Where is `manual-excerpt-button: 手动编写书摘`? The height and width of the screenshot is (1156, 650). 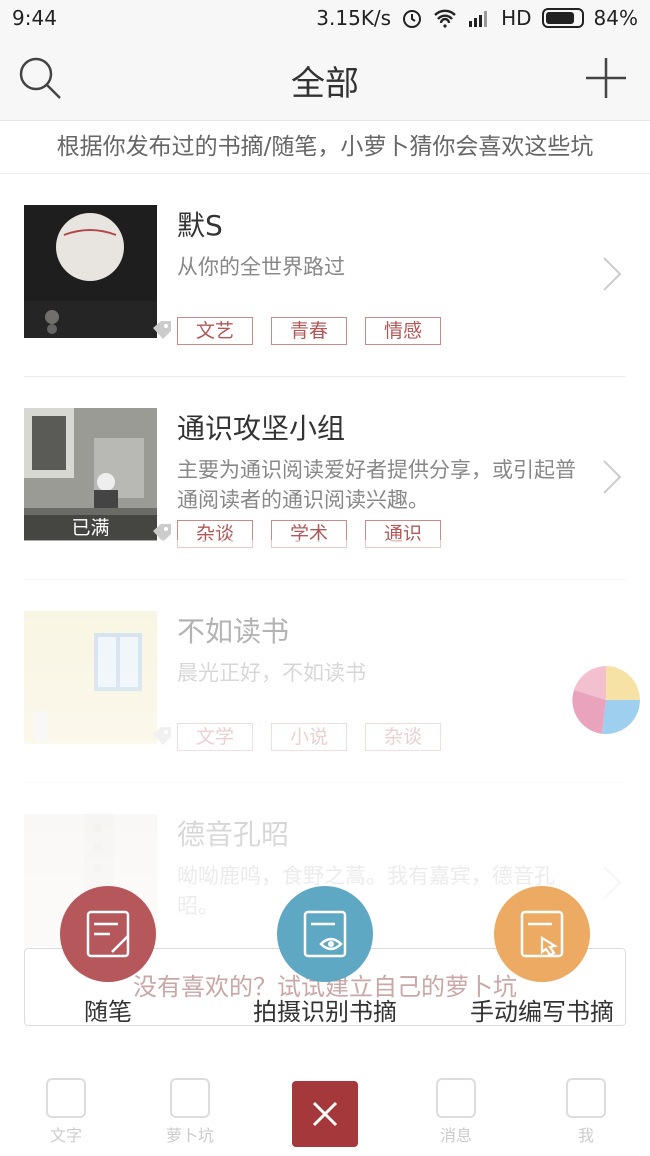 manual-excerpt-button: 手动编写书摘 is located at coordinates (542, 956).